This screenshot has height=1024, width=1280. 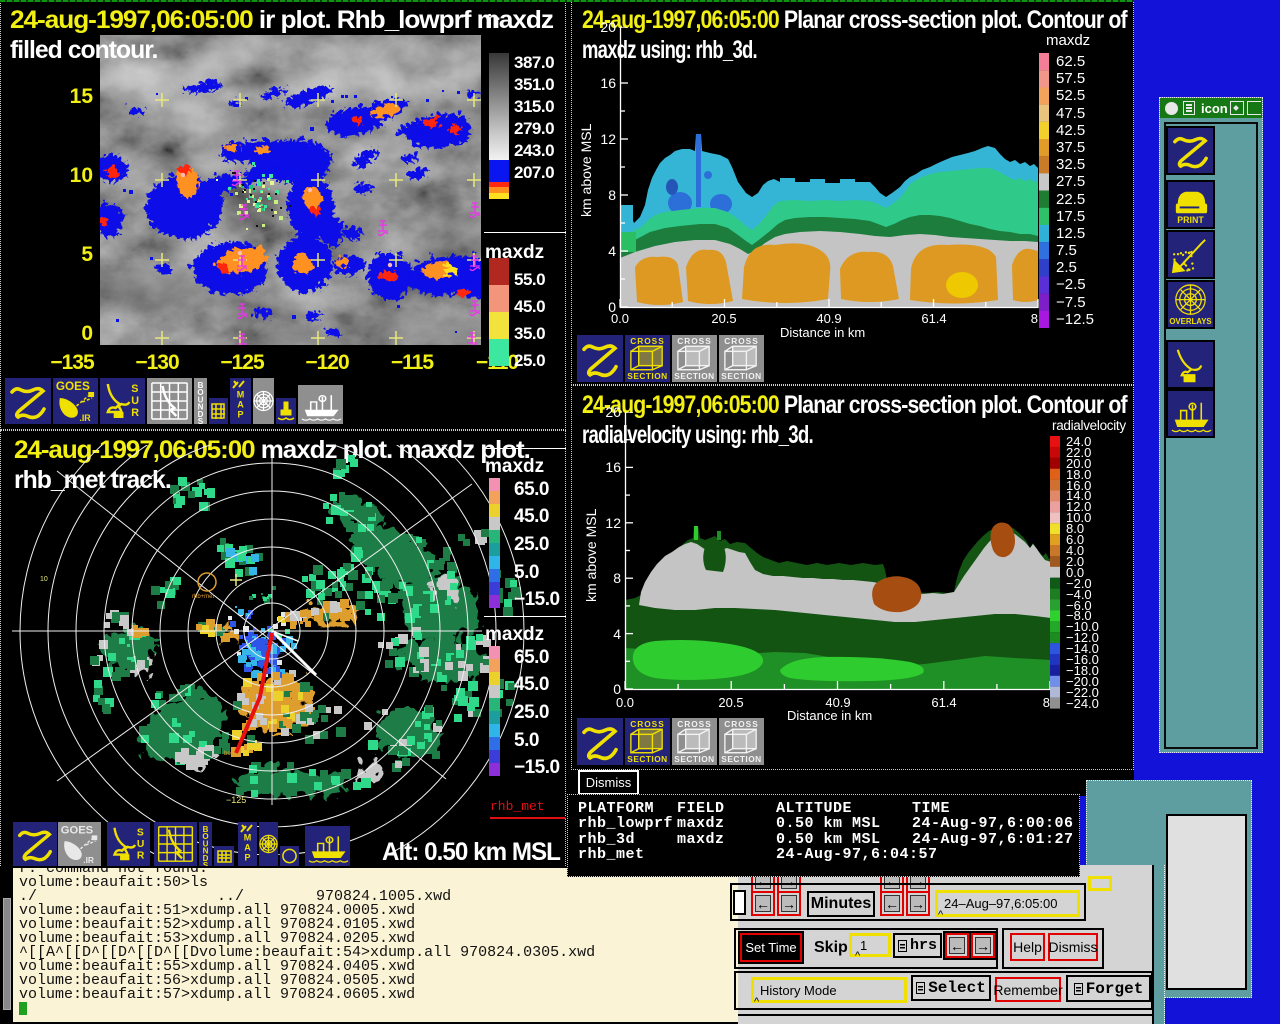 I want to click on svg-text: OVERLAYS, so click(x=1190, y=321).